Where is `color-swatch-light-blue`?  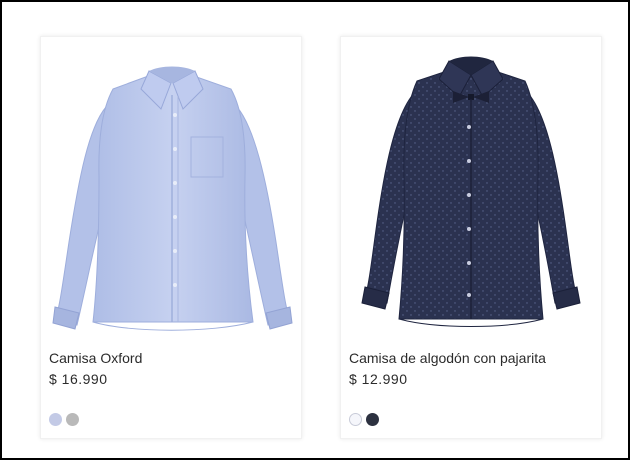 color-swatch-light-blue is located at coordinates (55, 419).